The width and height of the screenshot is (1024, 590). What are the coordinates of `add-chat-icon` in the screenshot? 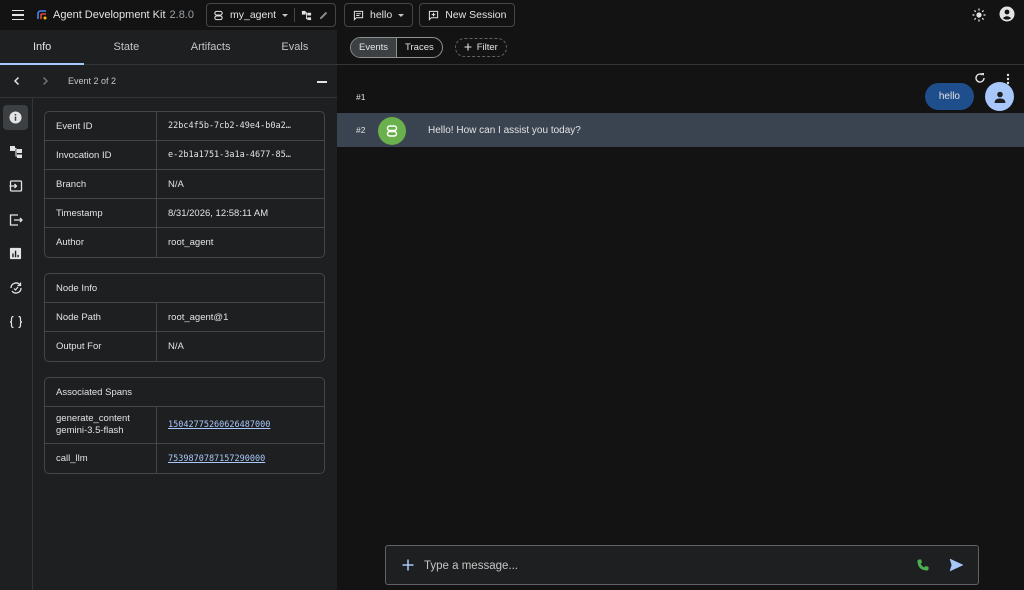 It's located at (434, 15).